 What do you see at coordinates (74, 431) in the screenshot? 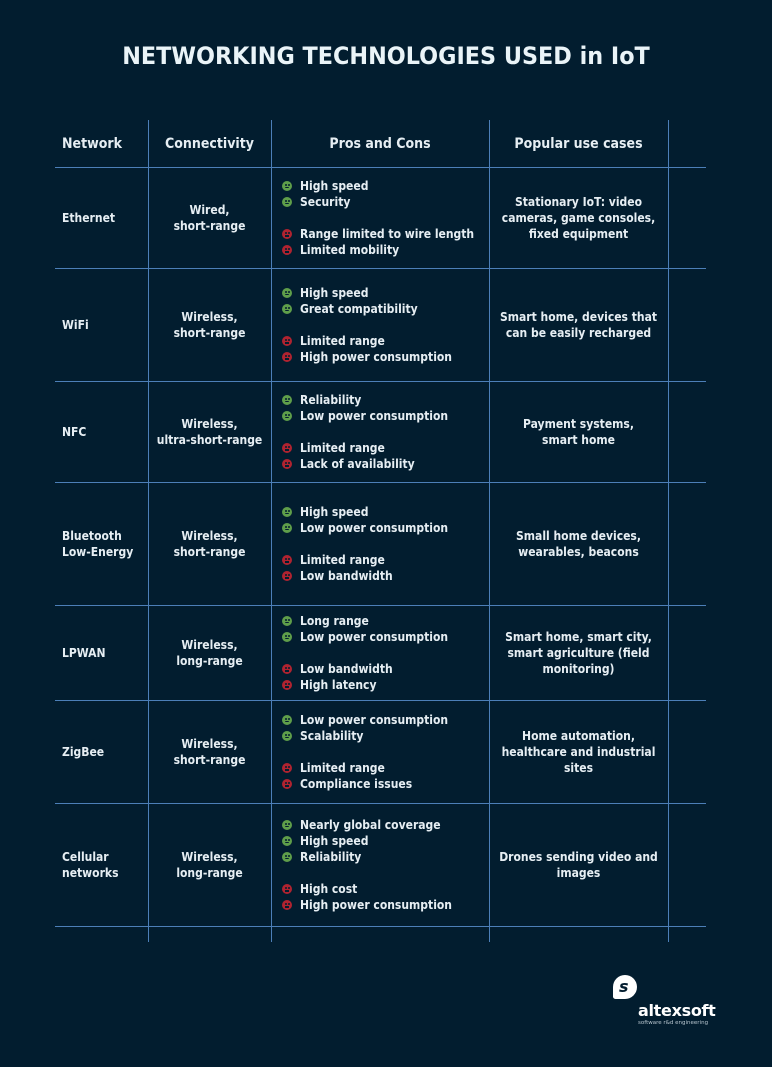
I see `network-name-line: NFC` at bounding box center [74, 431].